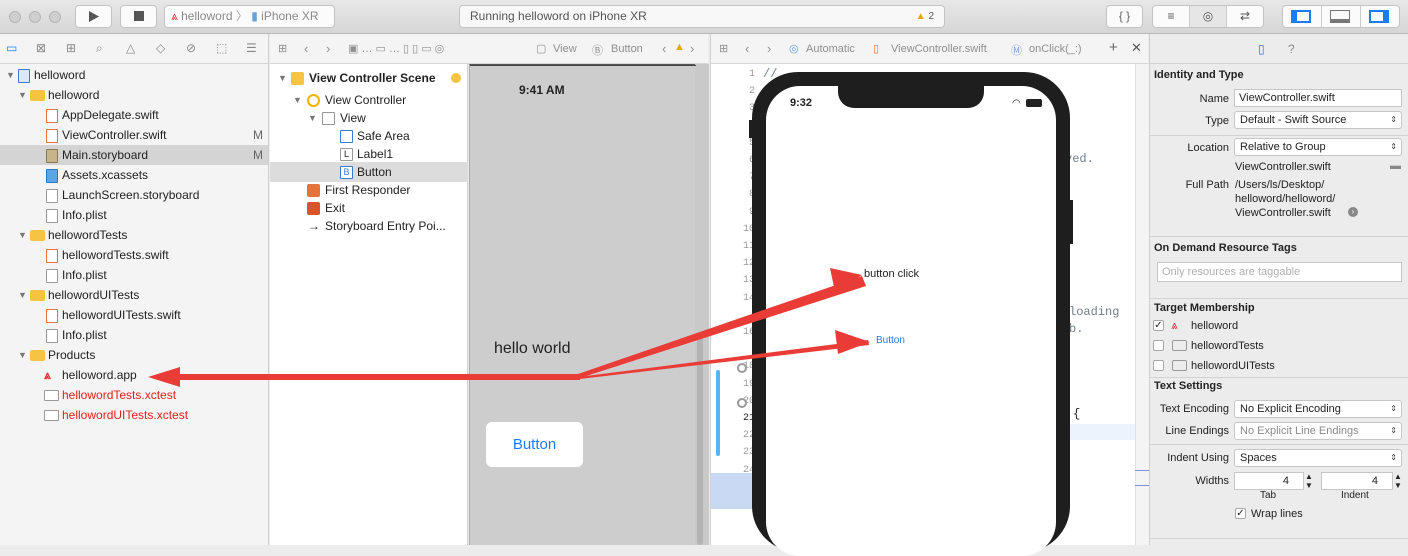 Image resolution: width=1408 pixels, height=556 pixels. Describe the element at coordinates (1280, 185) in the screenshot. I see `fullpath-line: /Users/ls/Desktop/` at that location.